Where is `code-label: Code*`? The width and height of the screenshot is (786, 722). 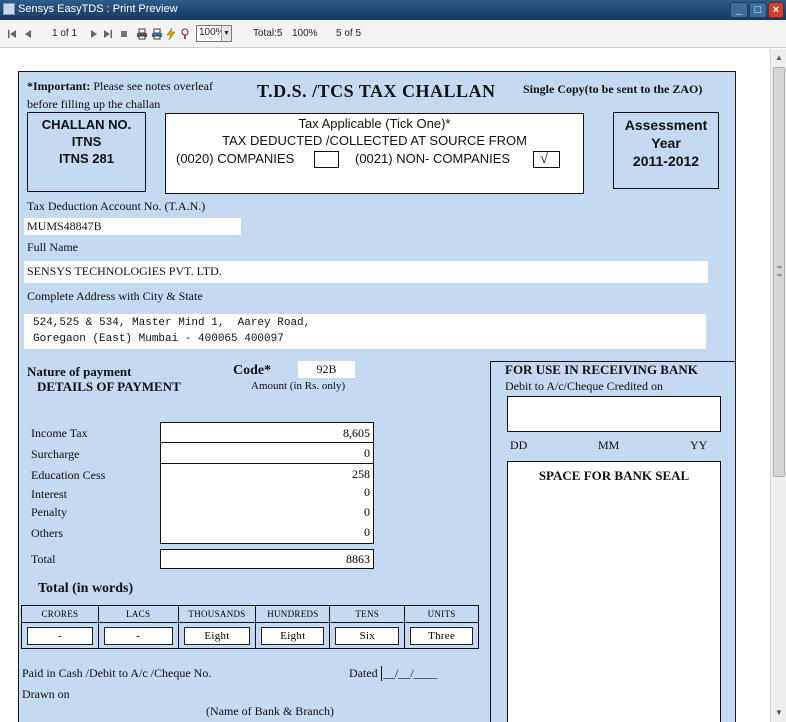
code-label: Code* is located at coordinates (252, 370).